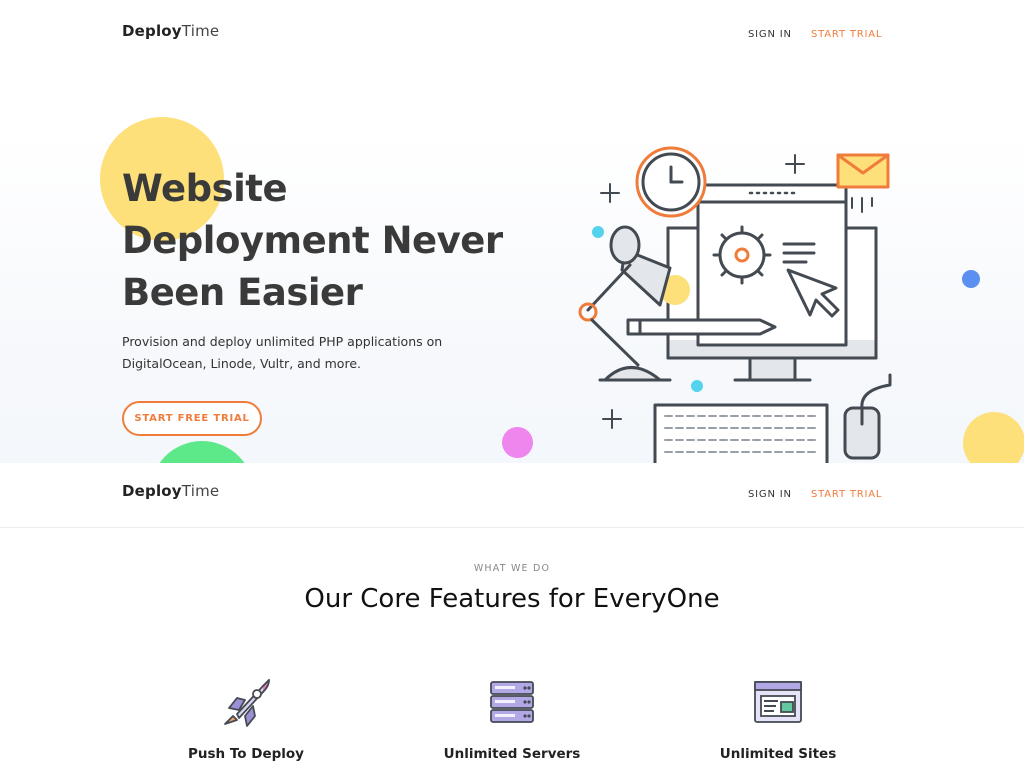 The width and height of the screenshot is (1024, 768). What do you see at coordinates (778, 754) in the screenshot?
I see `feature-label: Unlimited Sites` at bounding box center [778, 754].